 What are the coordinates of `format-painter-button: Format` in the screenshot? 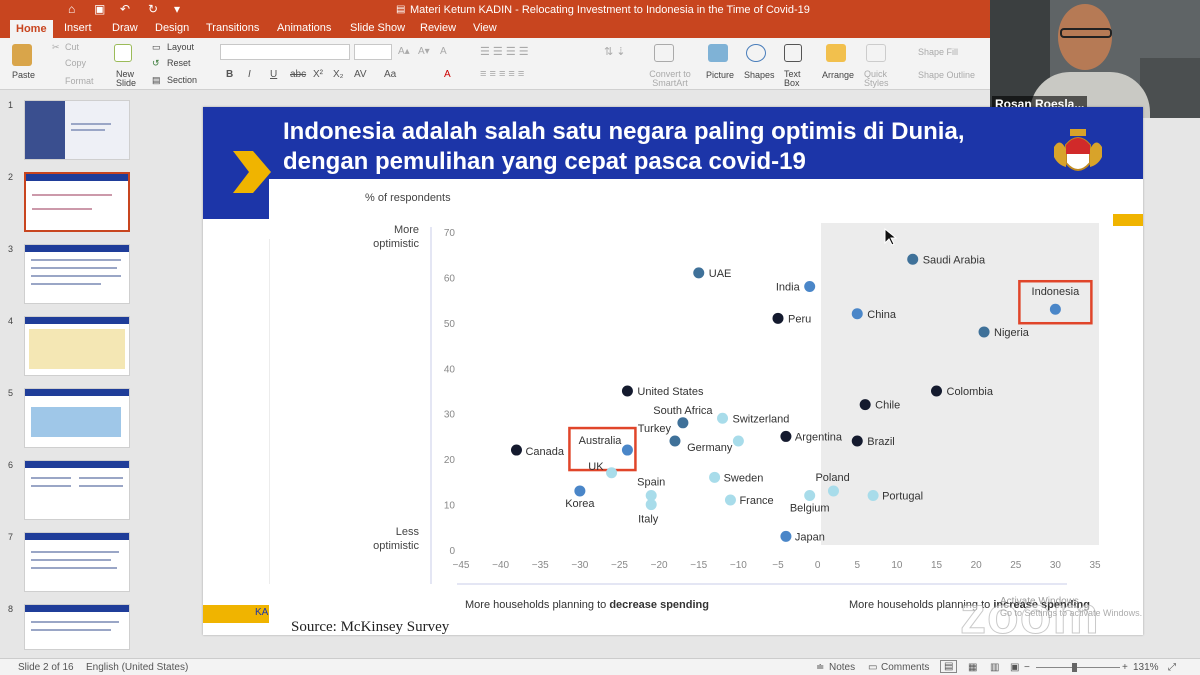 It's located at (79, 81).